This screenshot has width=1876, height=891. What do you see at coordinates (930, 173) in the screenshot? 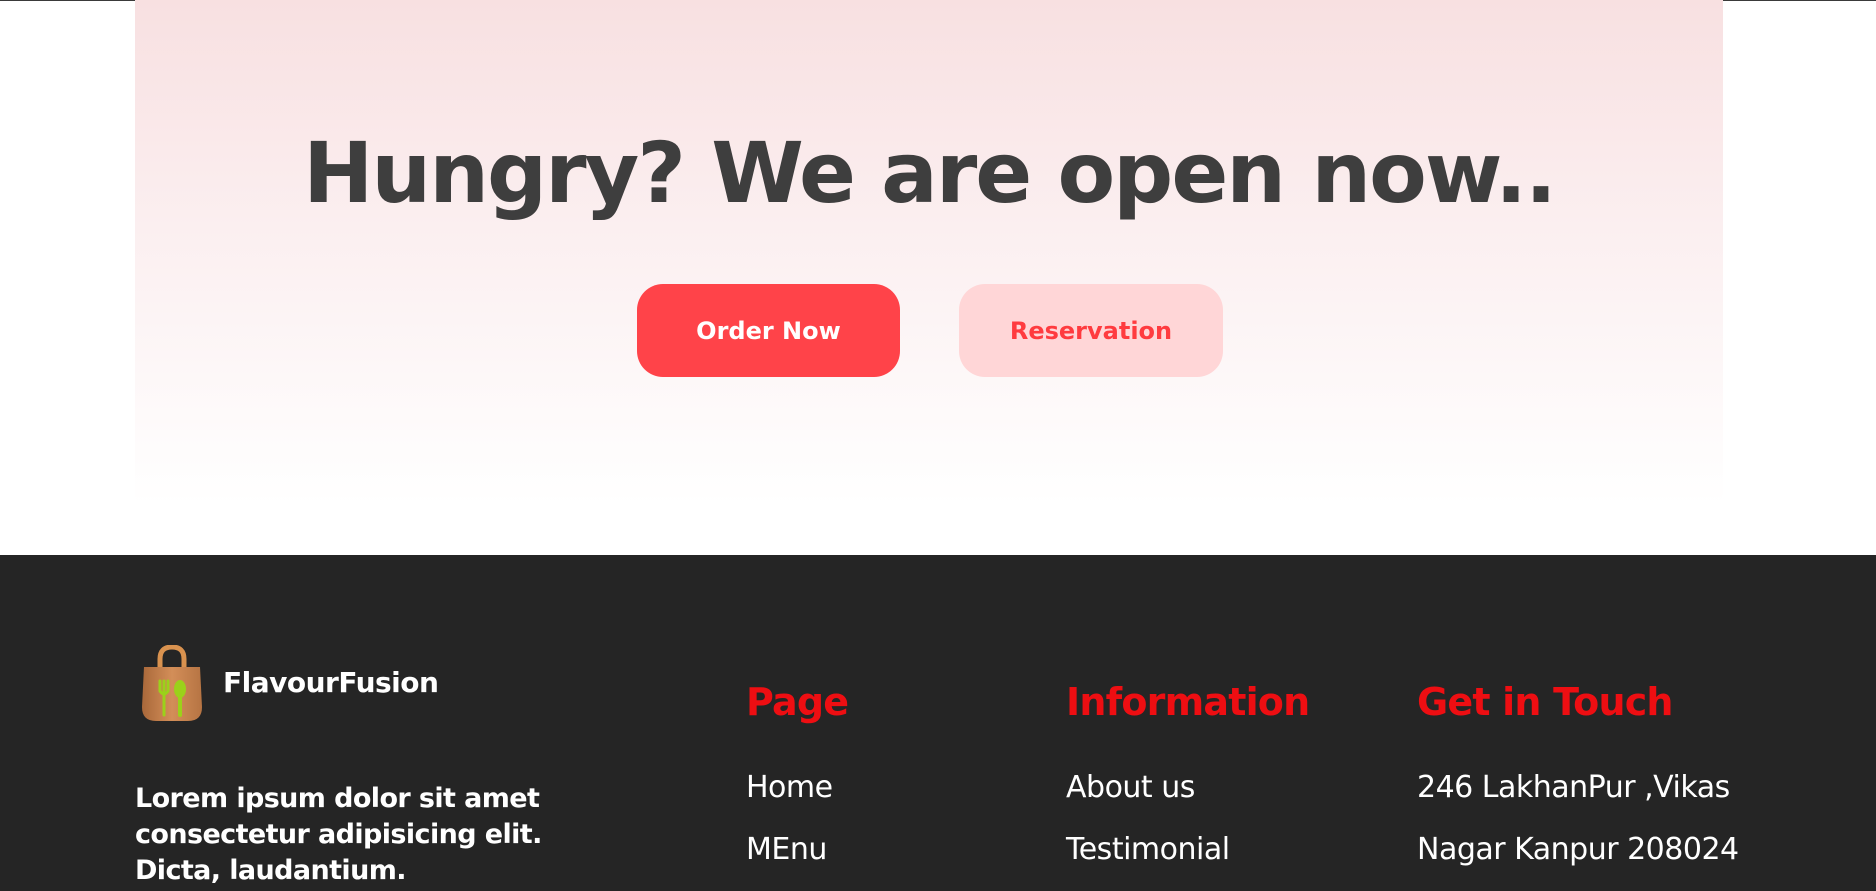
I see `hero-title: Hungry? We are open now..` at bounding box center [930, 173].